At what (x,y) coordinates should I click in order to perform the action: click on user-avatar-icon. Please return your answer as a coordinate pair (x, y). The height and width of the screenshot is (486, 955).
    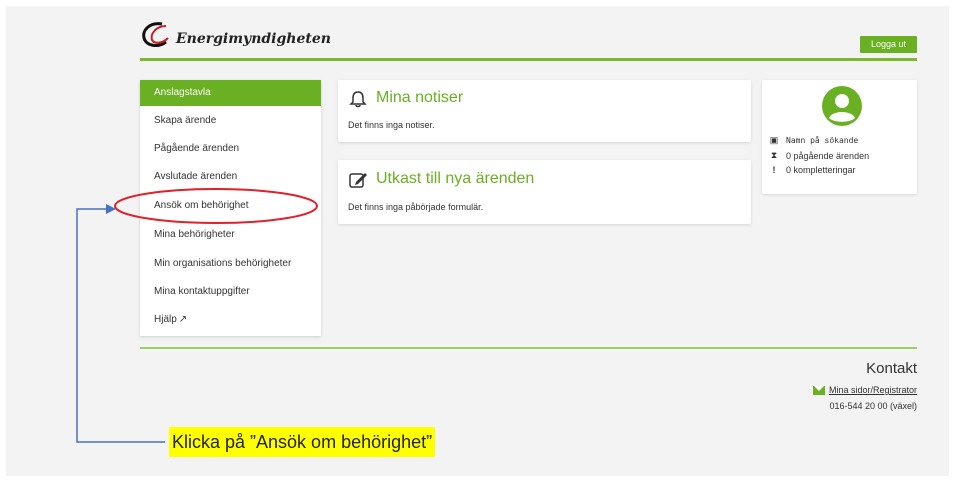
    Looking at the image, I should click on (842, 106).